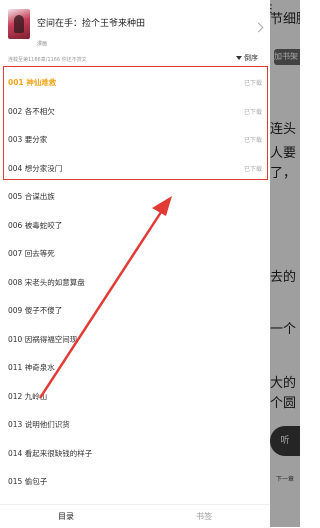 This screenshot has width=320, height=528. I want to click on tab-toc: 目录, so click(66, 516).